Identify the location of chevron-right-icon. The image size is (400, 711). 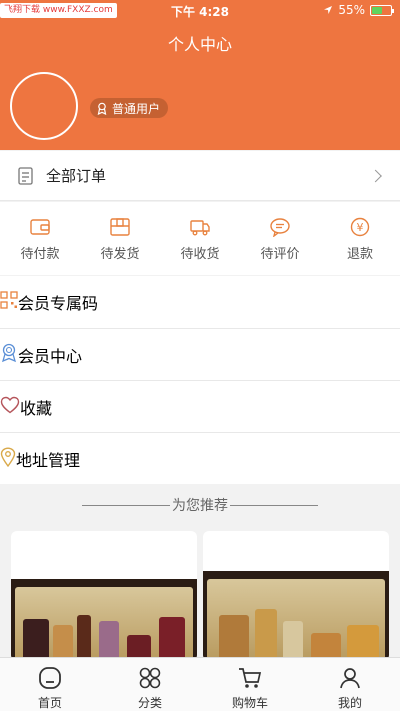
(375, 175).